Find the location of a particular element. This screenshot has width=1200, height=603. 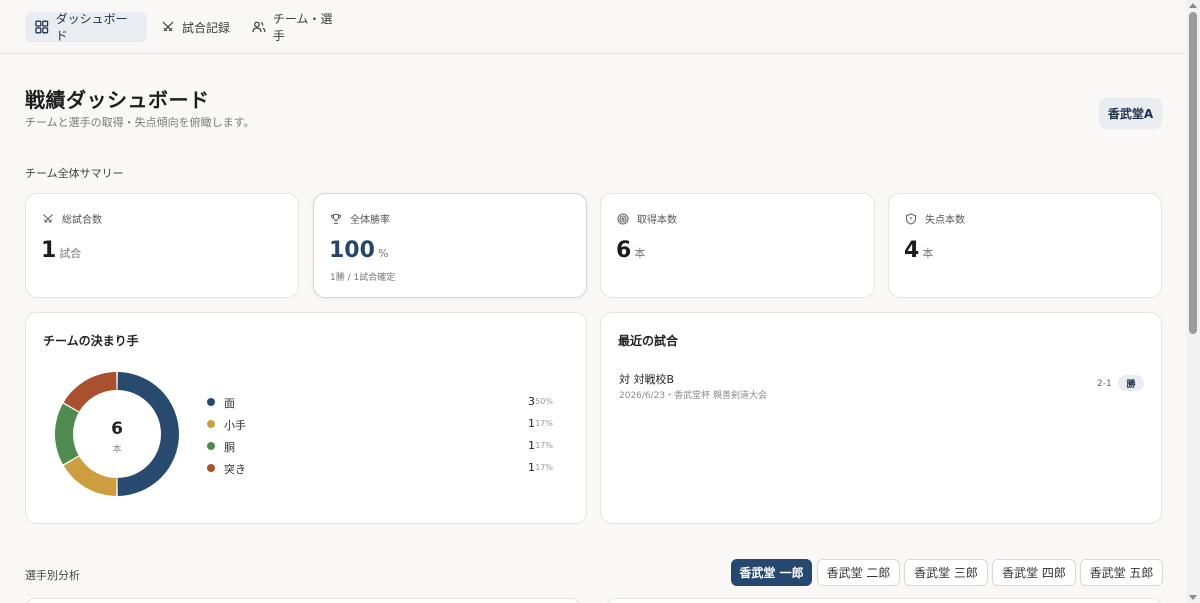

donut-total-value: 6 is located at coordinates (117, 429).